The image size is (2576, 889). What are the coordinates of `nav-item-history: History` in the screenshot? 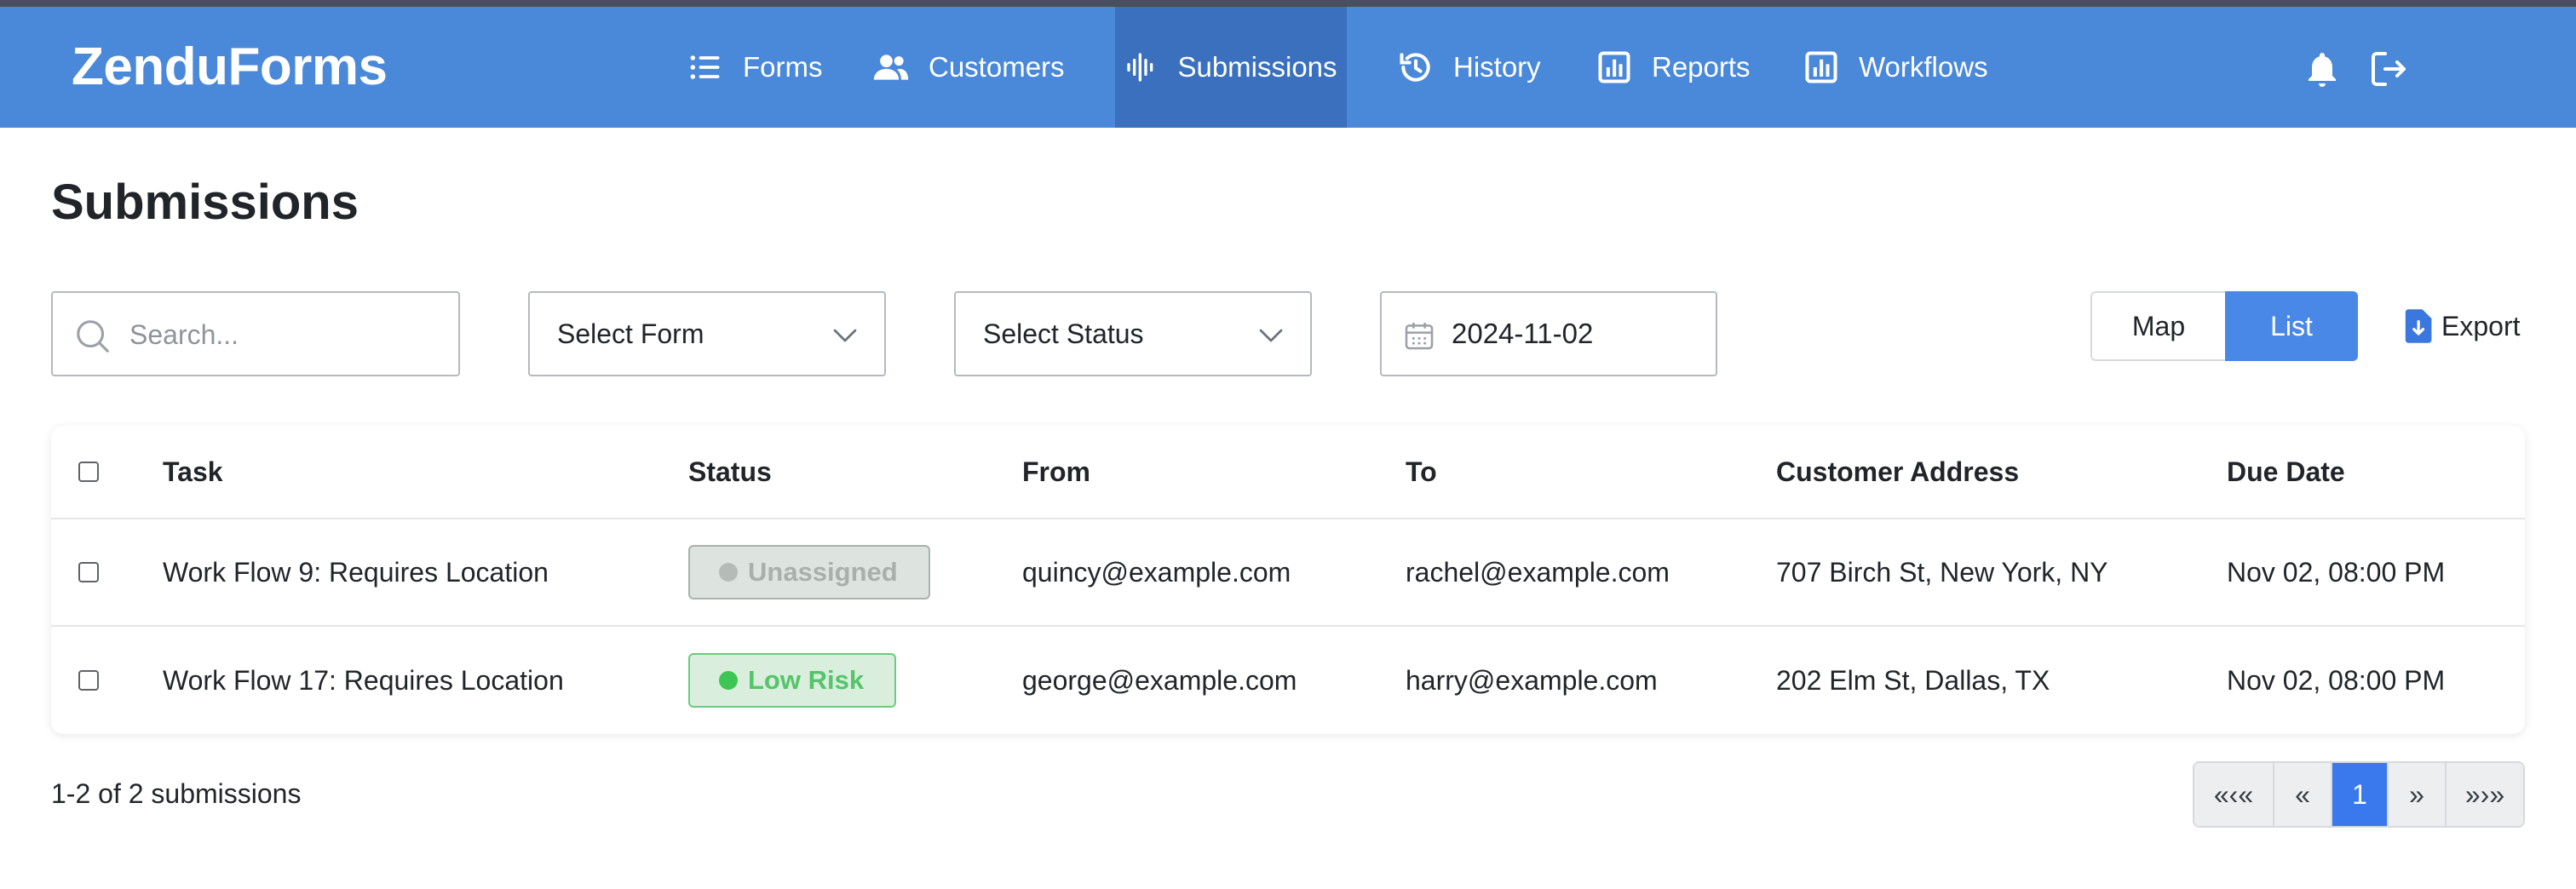 It's located at (1469, 67).